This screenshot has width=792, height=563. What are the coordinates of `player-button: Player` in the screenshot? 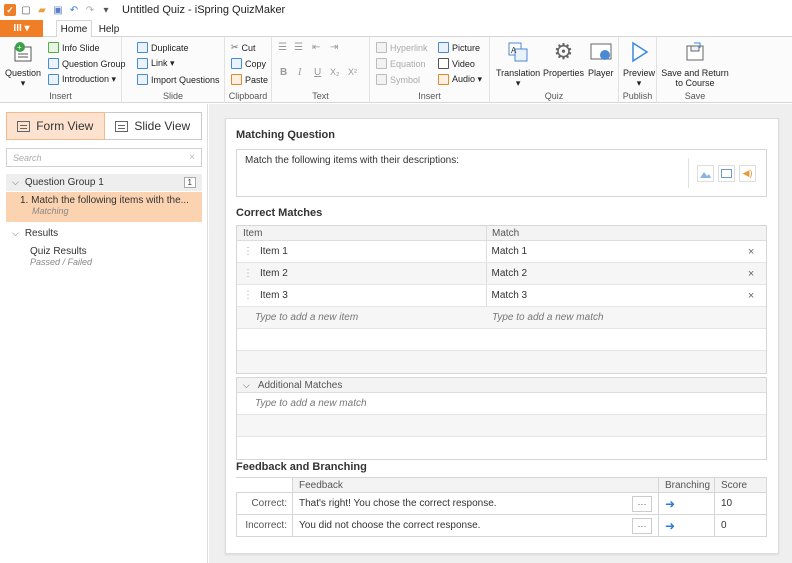 It's located at (601, 59).